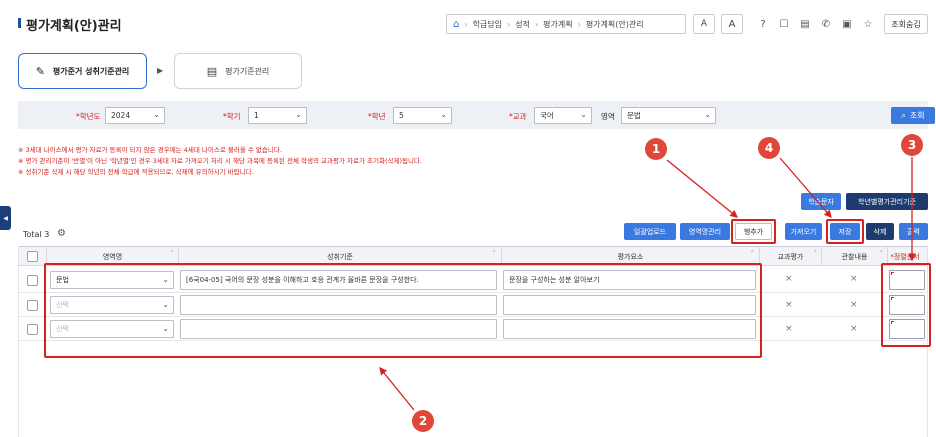 The width and height of the screenshot is (936, 437). What do you see at coordinates (656, 149) in the screenshot?
I see `annotation-badge-1: 1` at bounding box center [656, 149].